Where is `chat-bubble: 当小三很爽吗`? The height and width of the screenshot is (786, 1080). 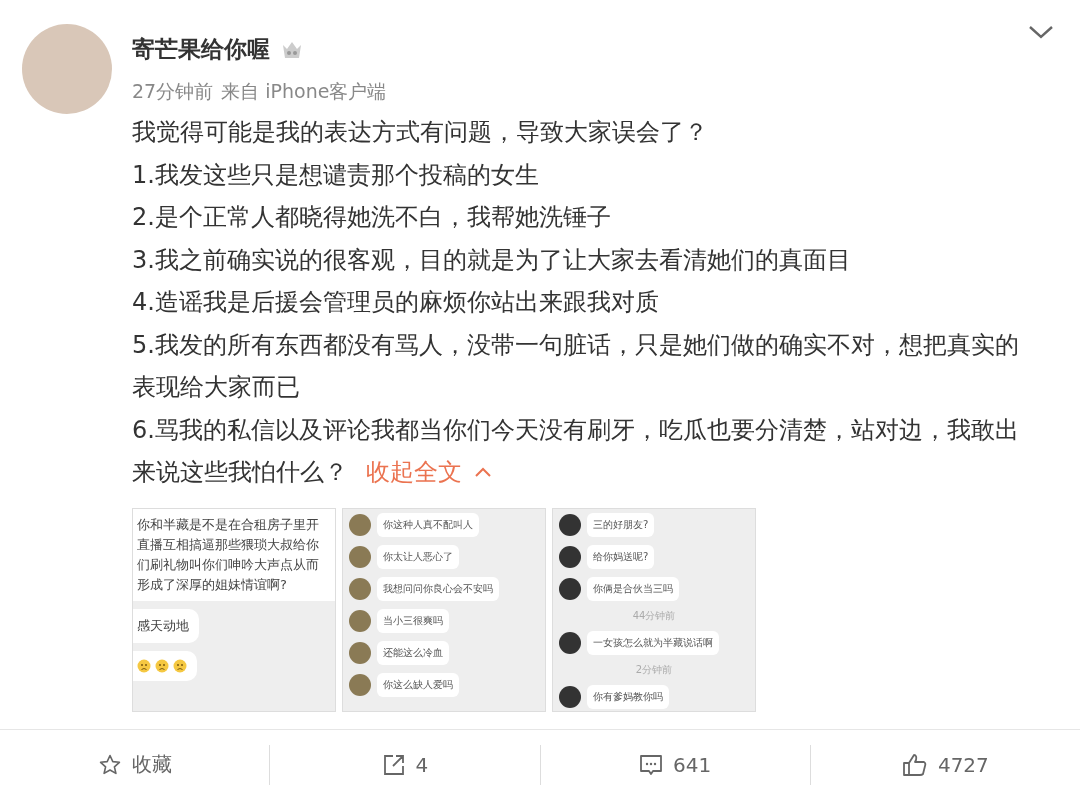
chat-bubble: 当小三很爽吗 is located at coordinates (413, 620).